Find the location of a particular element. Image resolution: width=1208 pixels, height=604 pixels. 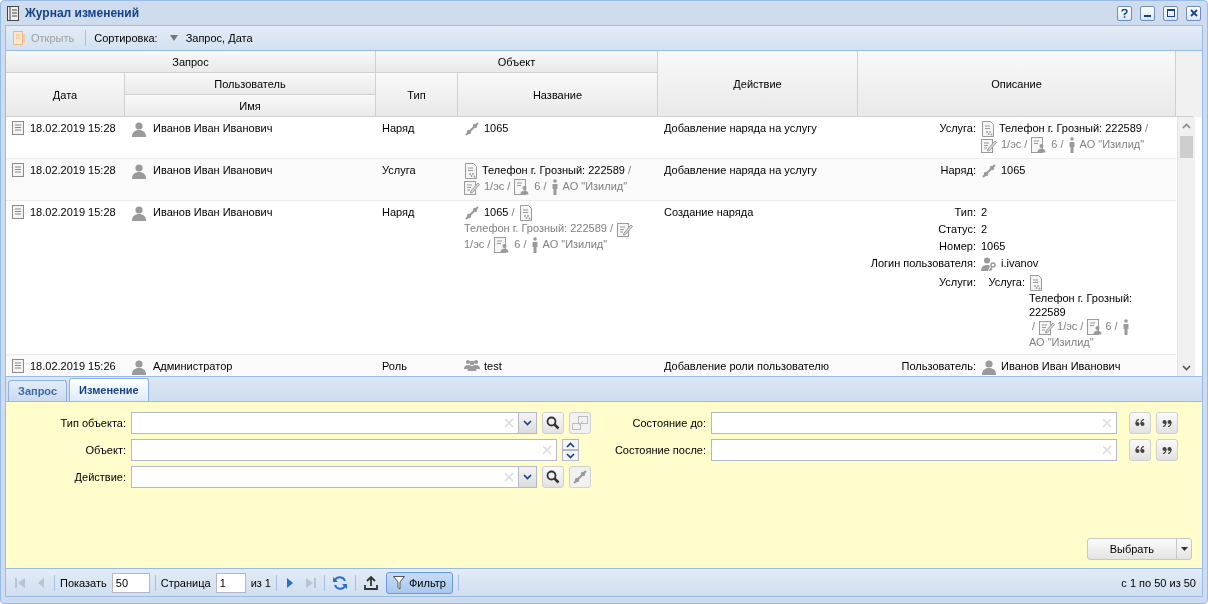

object-name: Телефон г. Грозный: 222589 is located at coordinates (1081, 305).